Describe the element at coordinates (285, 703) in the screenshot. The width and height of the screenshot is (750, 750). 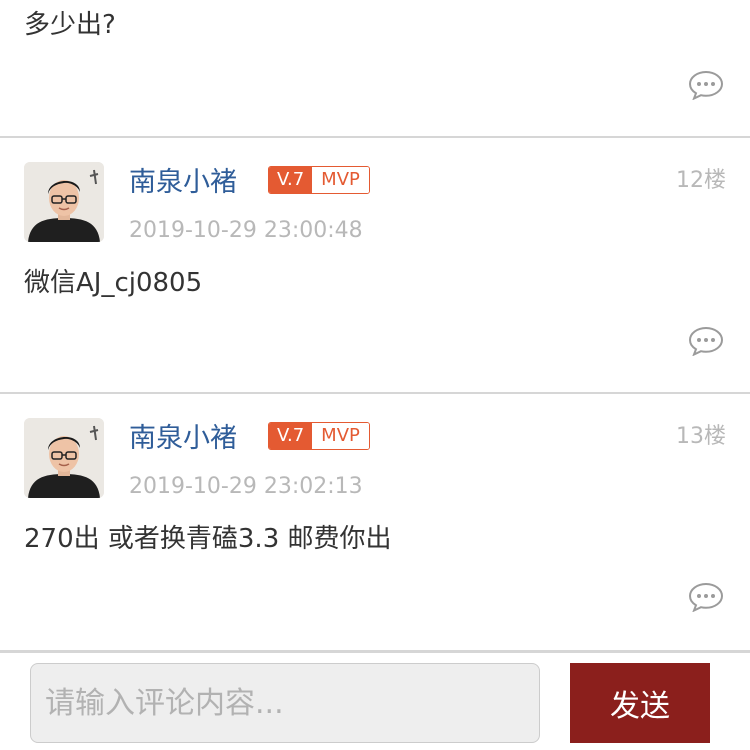
I see `comment-input` at that location.